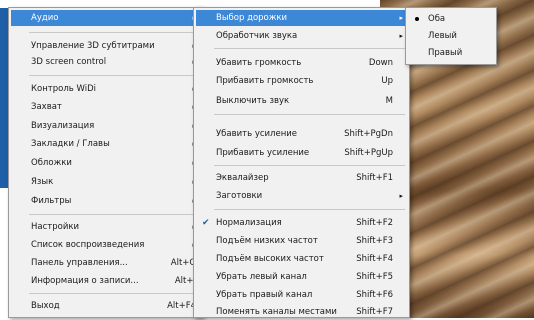  I want to click on menu-item-shortcut: Down, so click(380, 63).